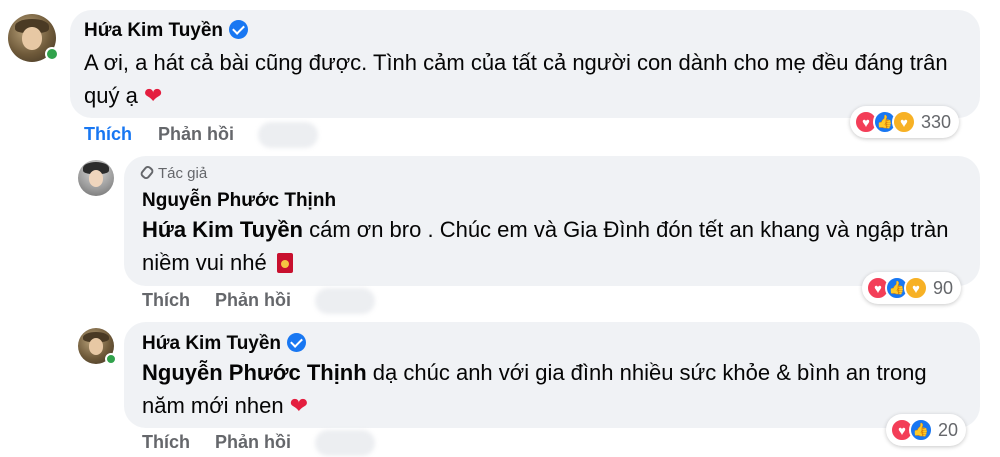 This screenshot has width=1000, height=457. Describe the element at coordinates (183, 173) in the screenshot. I see `author-tag-label: Tác giả` at that location.